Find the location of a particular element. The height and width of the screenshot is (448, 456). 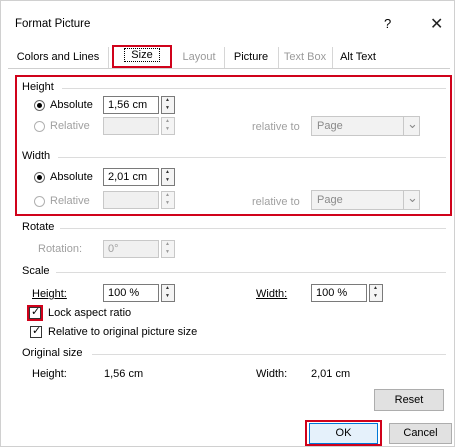

lock-aspect-ratio-checkbox is located at coordinates (35, 312).